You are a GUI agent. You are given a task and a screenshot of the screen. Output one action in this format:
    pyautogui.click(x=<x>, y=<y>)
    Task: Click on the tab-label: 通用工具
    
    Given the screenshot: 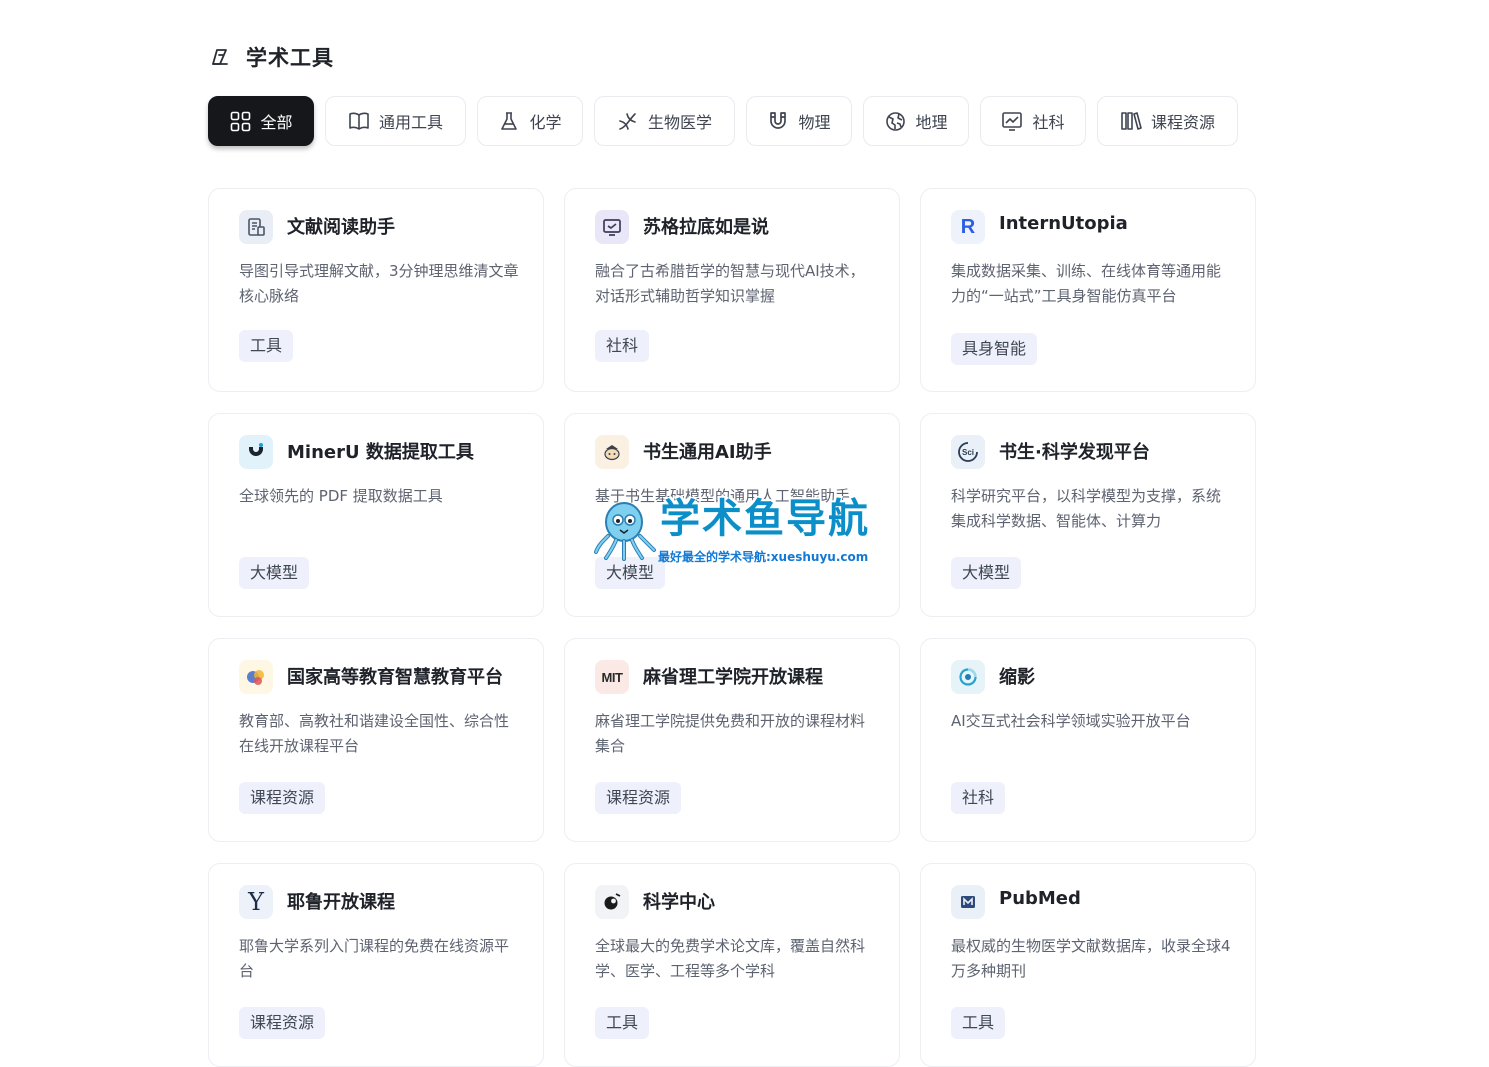 What is the action you would take?
    pyautogui.click(x=410, y=122)
    